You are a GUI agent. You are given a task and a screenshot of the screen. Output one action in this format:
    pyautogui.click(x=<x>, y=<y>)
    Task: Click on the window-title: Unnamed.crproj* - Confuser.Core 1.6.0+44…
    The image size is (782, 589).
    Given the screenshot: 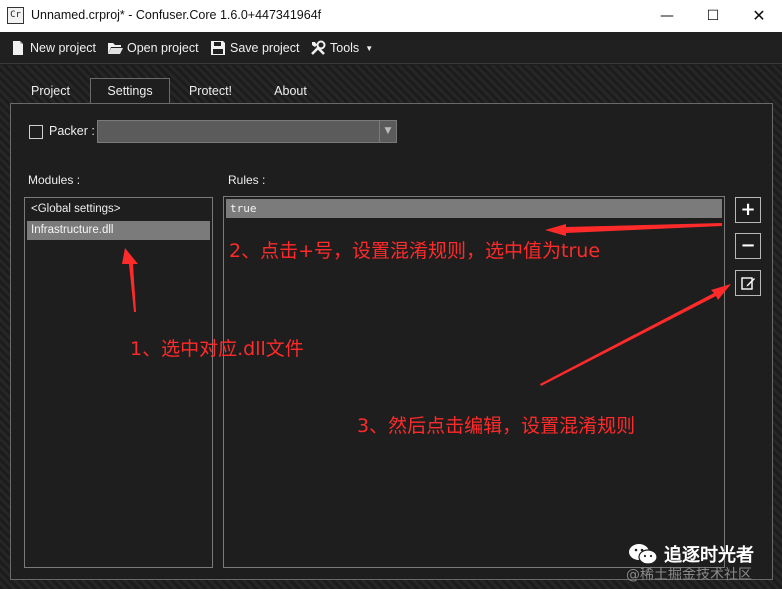 What is the action you would take?
    pyautogui.click(x=176, y=15)
    